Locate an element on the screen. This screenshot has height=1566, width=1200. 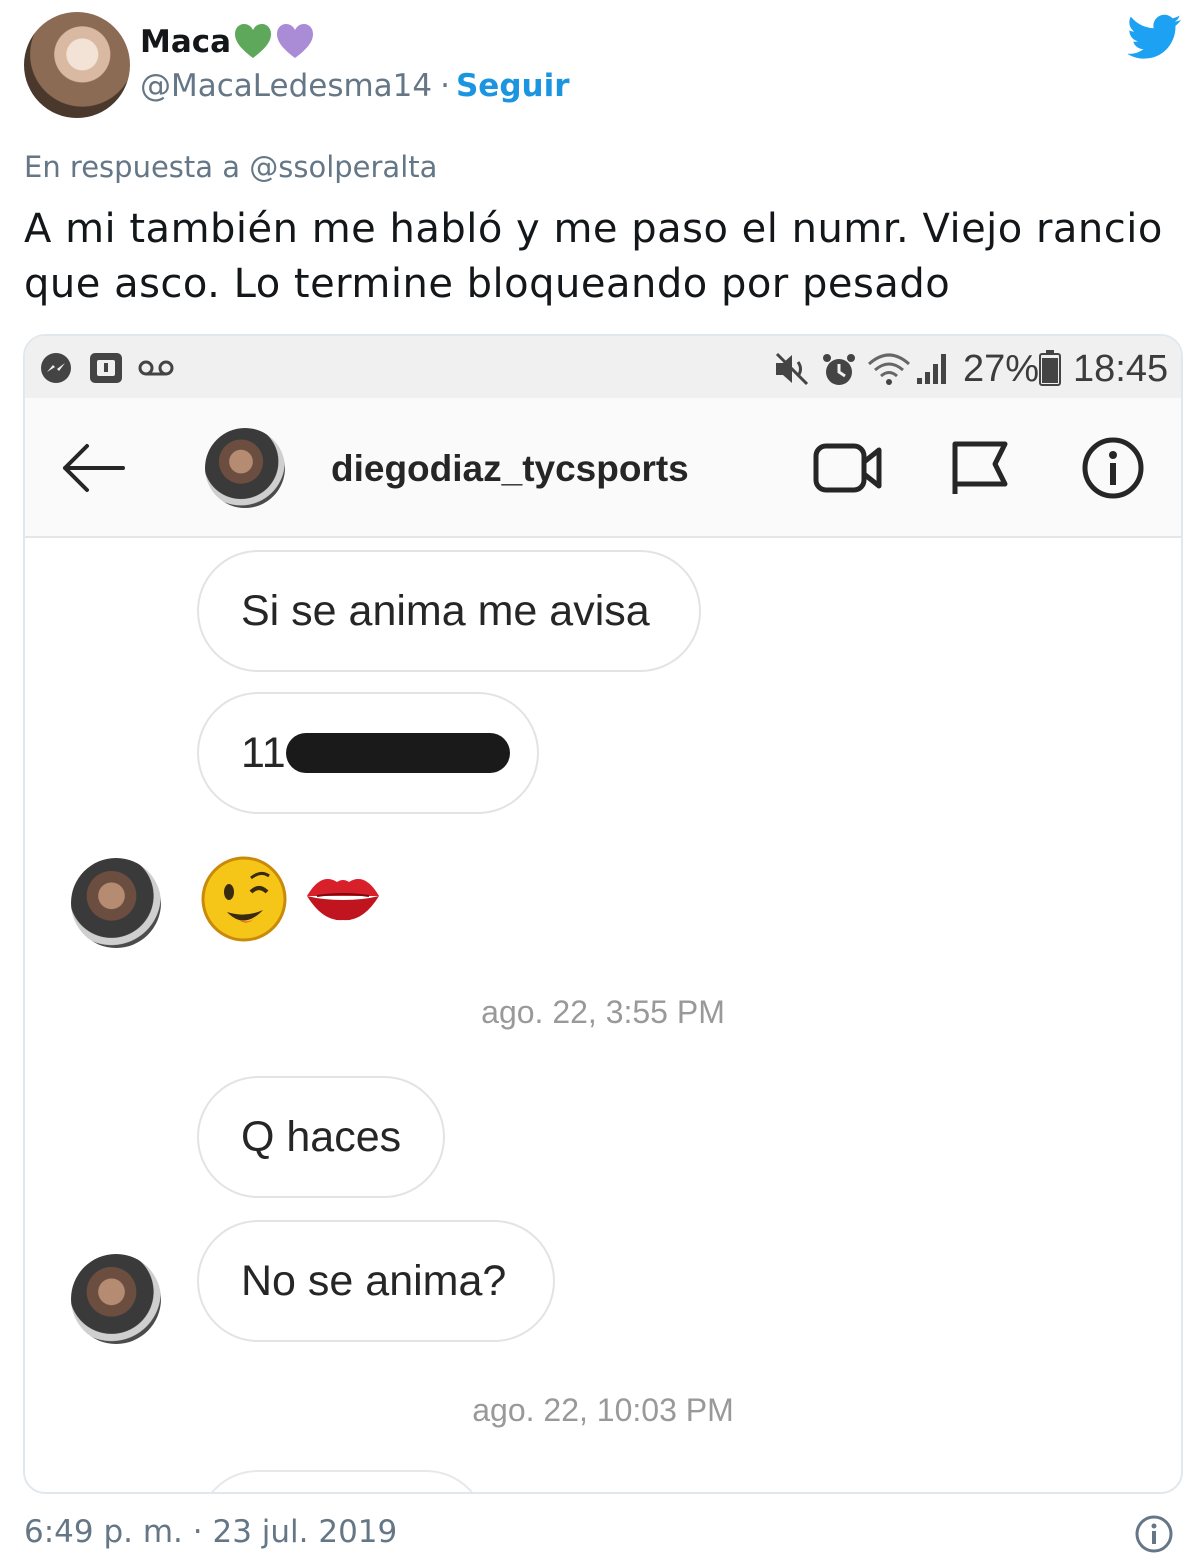
author-name-row: Maca is located at coordinates (227, 42).